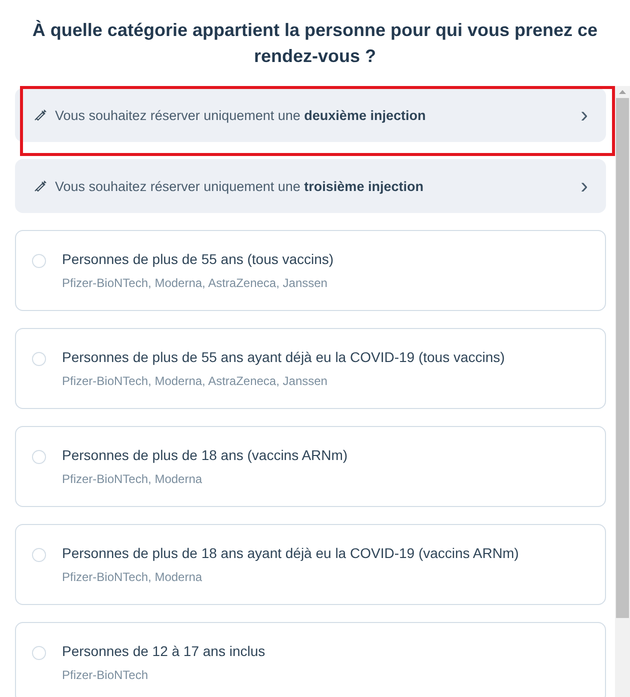 The image size is (630, 697). I want to click on option-label: Personnes de plus de 55 ans ayant déjà eu la COVID-19 (tous vaccins), so click(283, 357).